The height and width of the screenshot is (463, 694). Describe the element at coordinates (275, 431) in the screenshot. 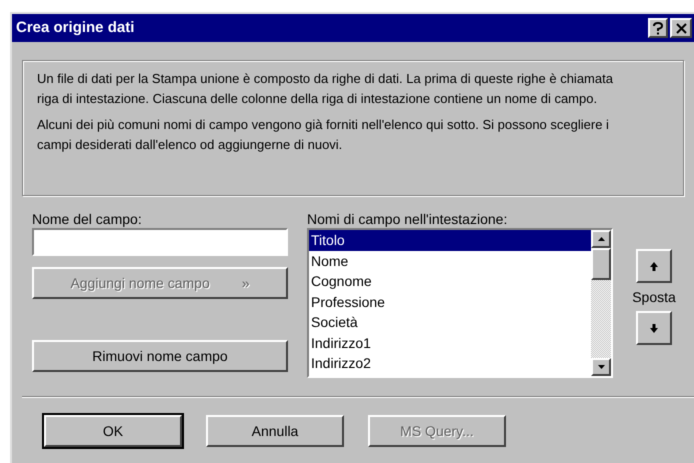

I see `dialog-button: Annulla` at that location.